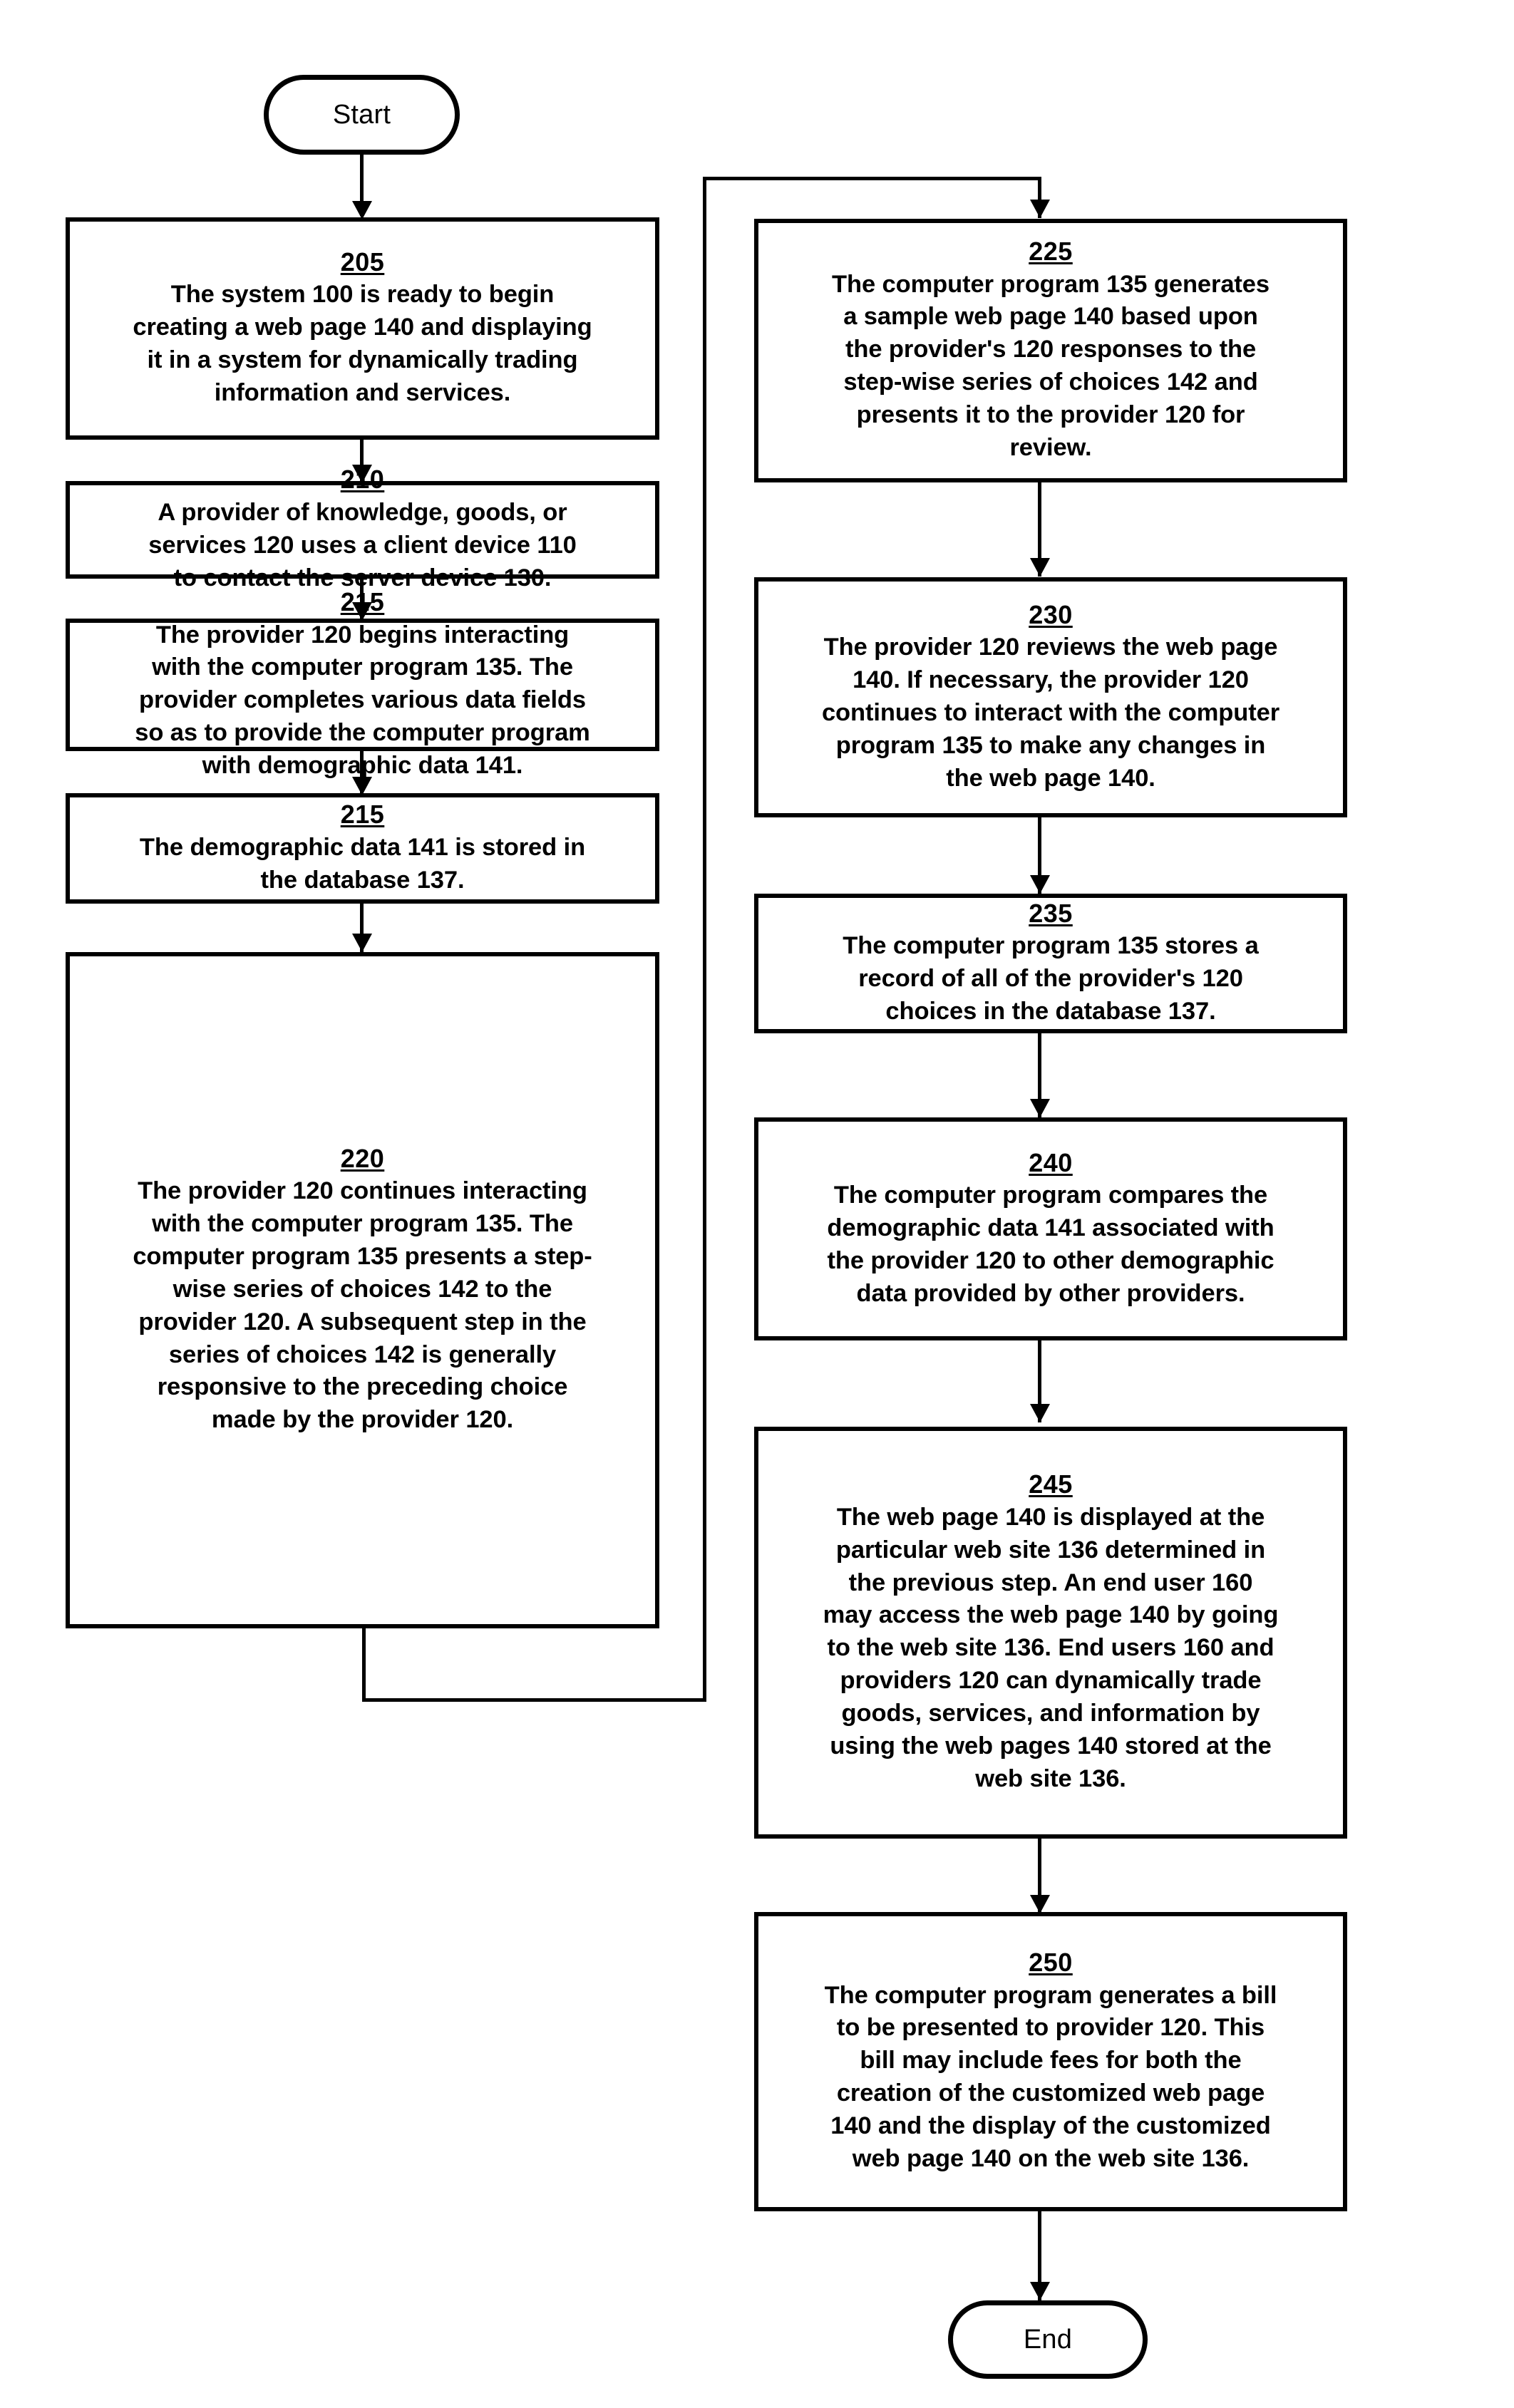 The image size is (1514, 2408). I want to click on process-box-220-number: 220, so click(362, 1158).